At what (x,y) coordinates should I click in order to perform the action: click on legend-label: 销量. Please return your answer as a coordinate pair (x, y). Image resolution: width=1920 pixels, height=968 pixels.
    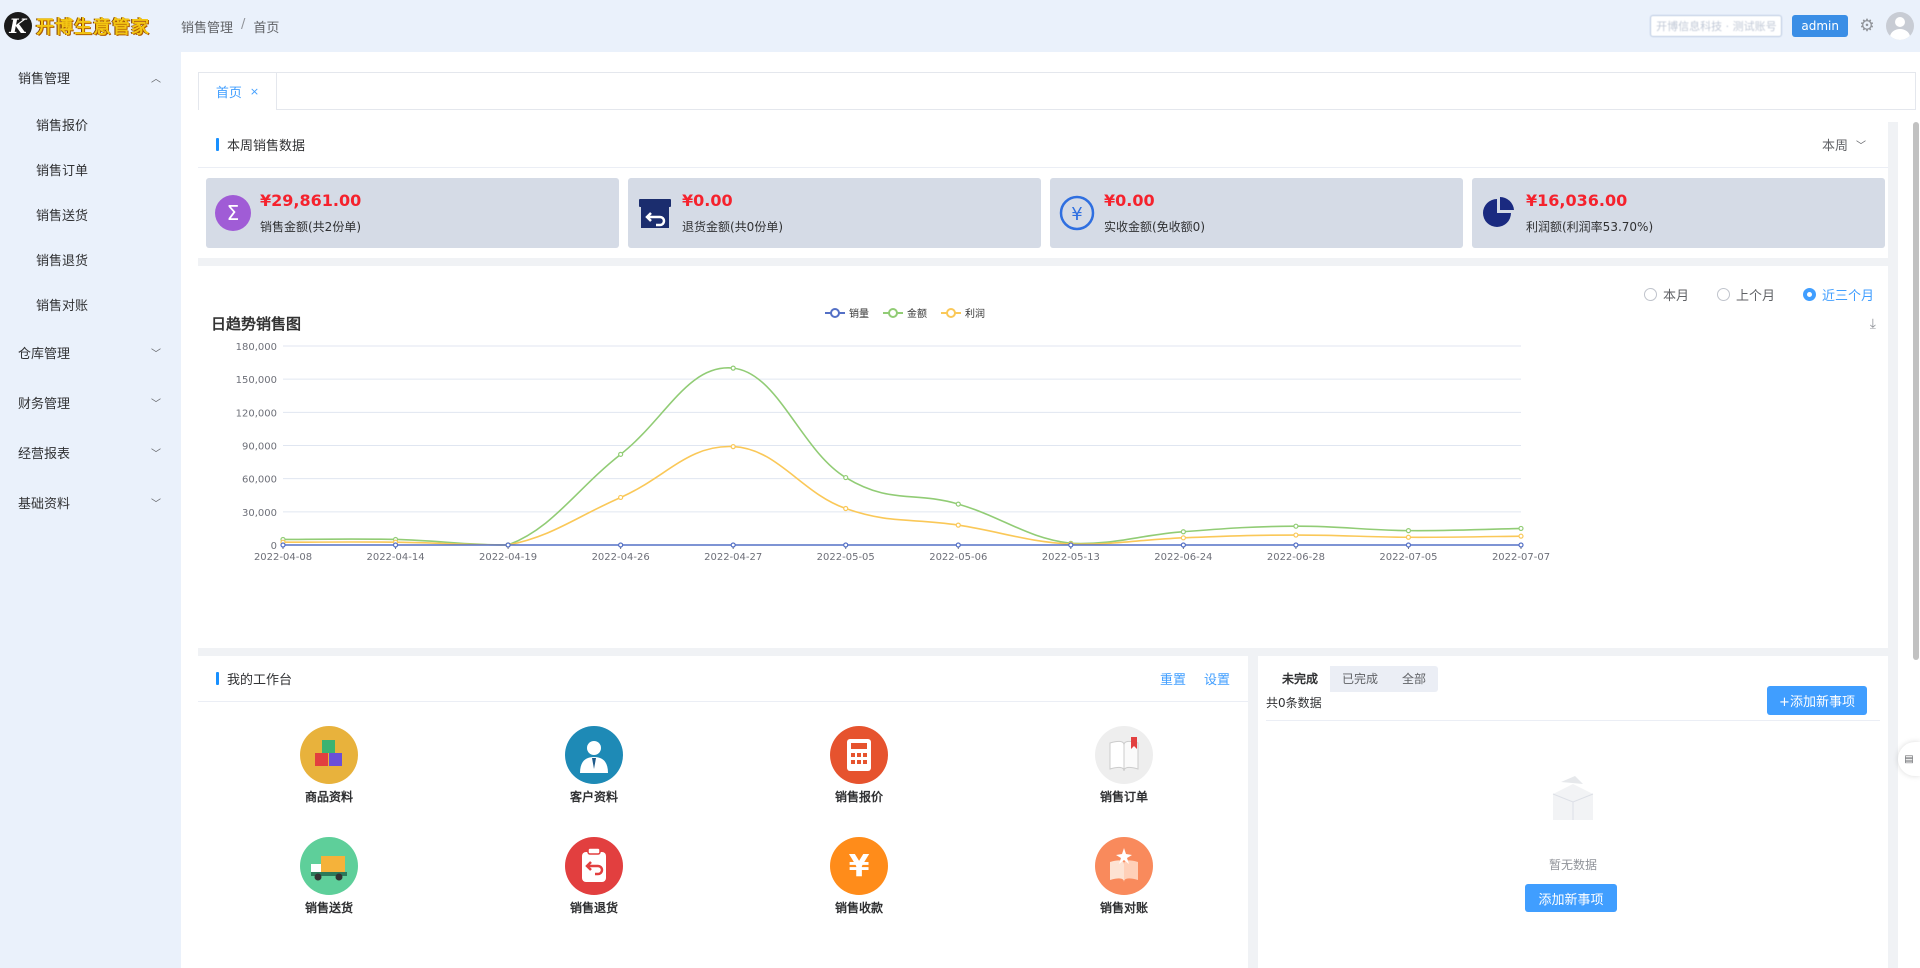
    Looking at the image, I should click on (859, 313).